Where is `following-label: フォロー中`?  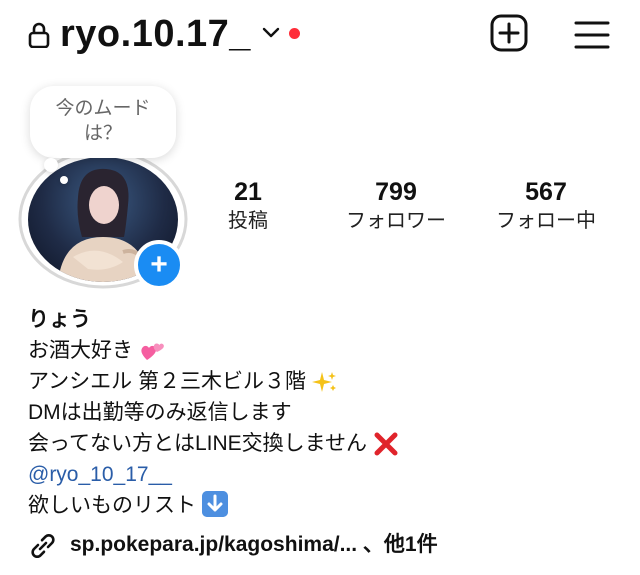
following-label: フォロー中 is located at coordinates (546, 221).